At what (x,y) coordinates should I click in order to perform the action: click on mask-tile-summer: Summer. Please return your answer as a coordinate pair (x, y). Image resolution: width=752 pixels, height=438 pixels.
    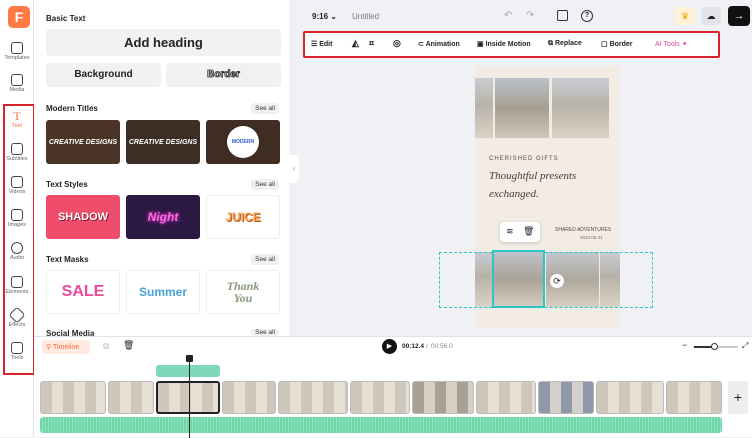
    Looking at the image, I should click on (163, 292).